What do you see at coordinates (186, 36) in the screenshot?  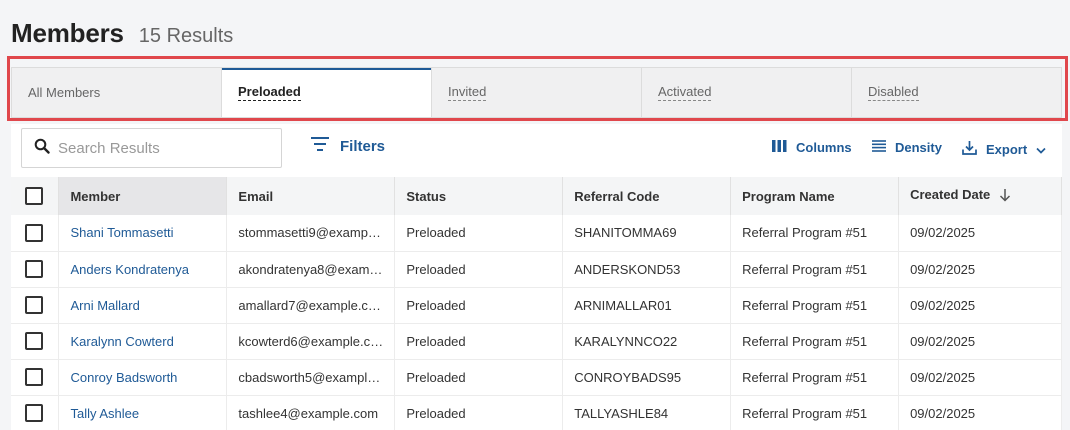 I see `results-count: 15 Results` at bounding box center [186, 36].